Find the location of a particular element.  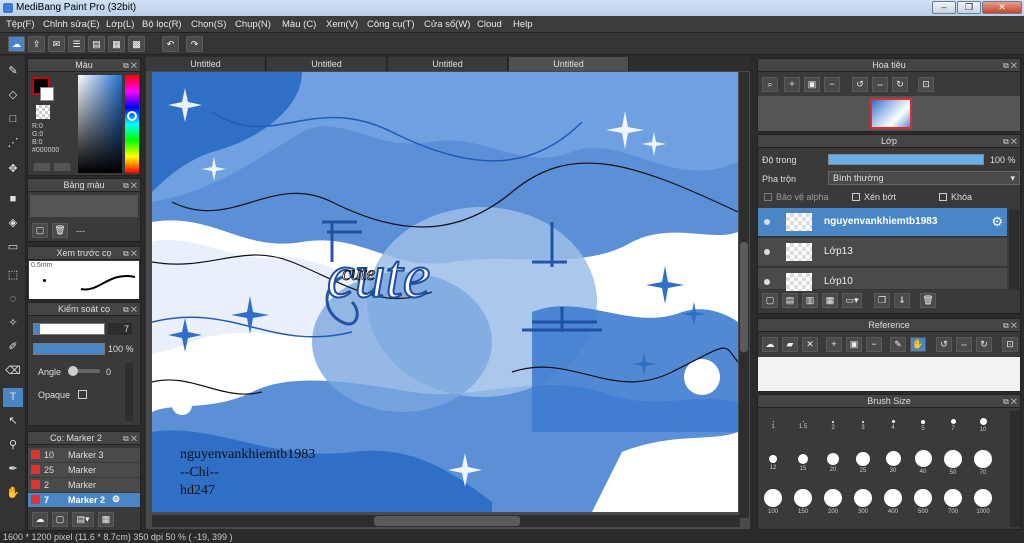

operation-tool-icon: ↖ is located at coordinates (13, 421).